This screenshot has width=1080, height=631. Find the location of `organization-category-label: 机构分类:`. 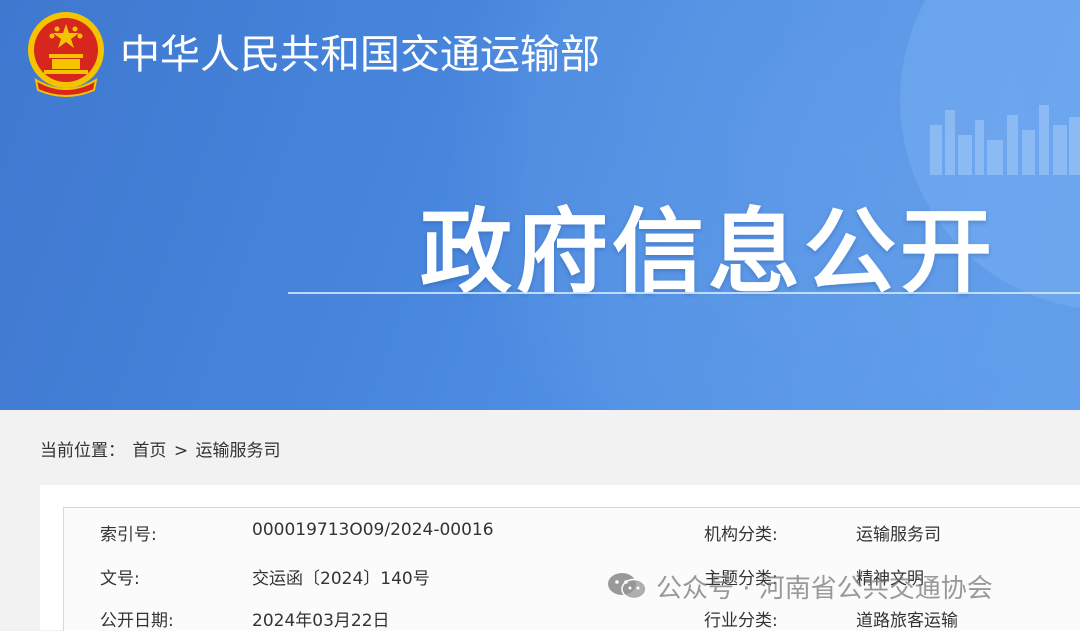

organization-category-label: 机构分类: is located at coordinates (741, 535).